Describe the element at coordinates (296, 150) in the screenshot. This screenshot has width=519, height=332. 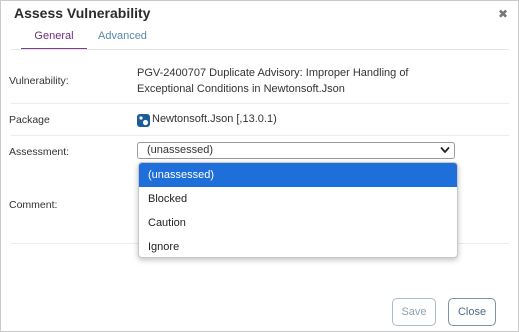
I see `assessment-select: (unassessed)` at that location.